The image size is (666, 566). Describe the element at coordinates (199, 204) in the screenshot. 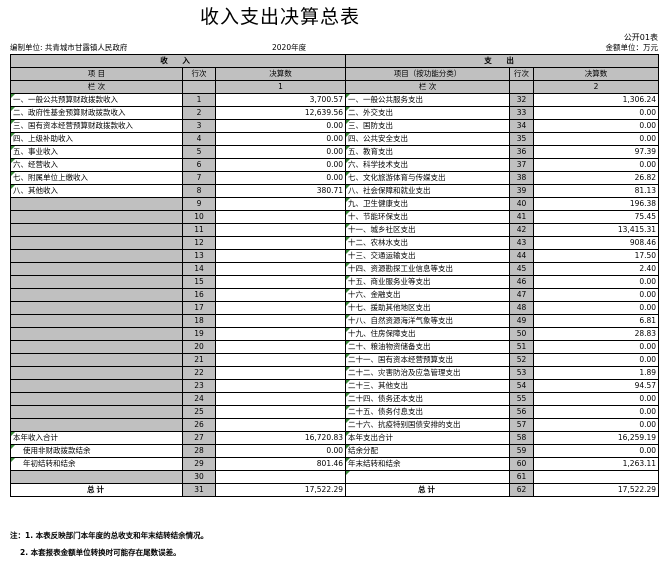

I see `income-row-no-cell: 9` at that location.